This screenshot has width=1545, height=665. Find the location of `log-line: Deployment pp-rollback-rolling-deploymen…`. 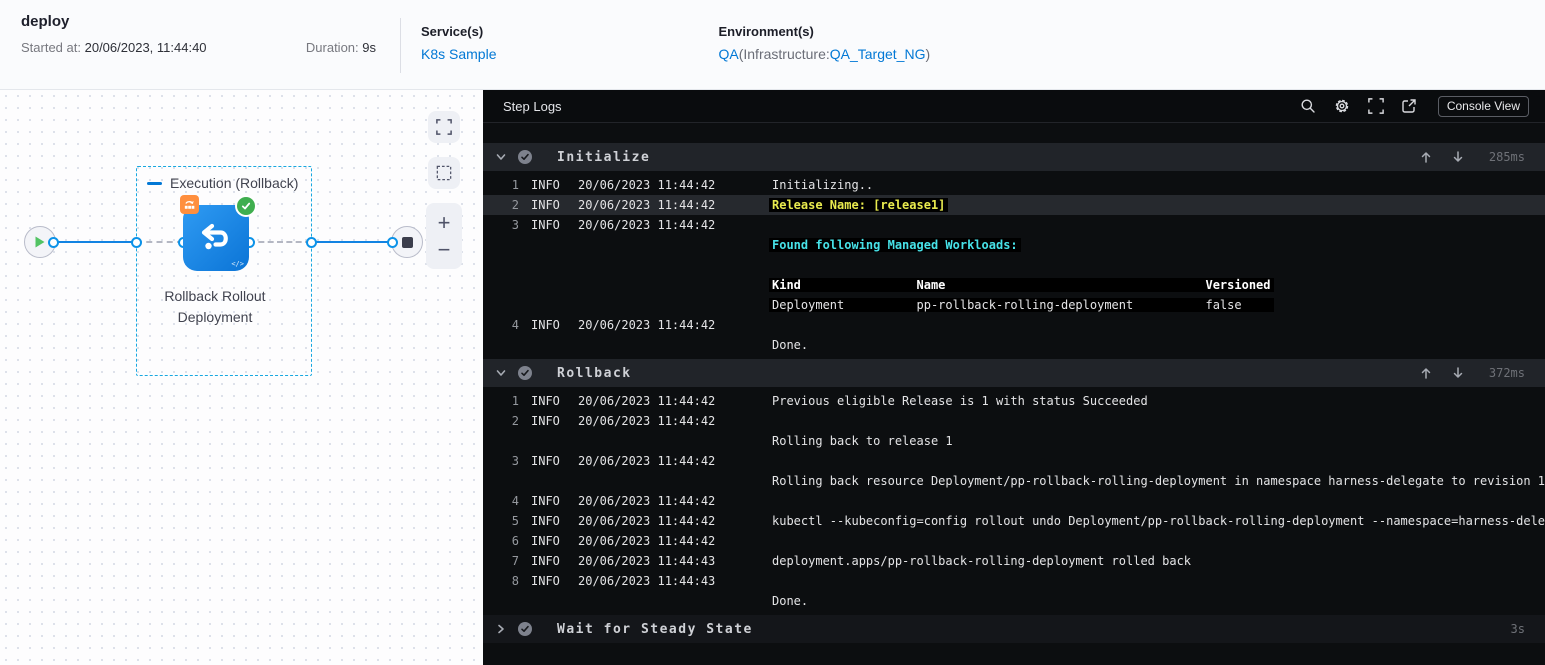

log-line: Deployment pp-rollback-rolling-deploymen… is located at coordinates (1014, 305).